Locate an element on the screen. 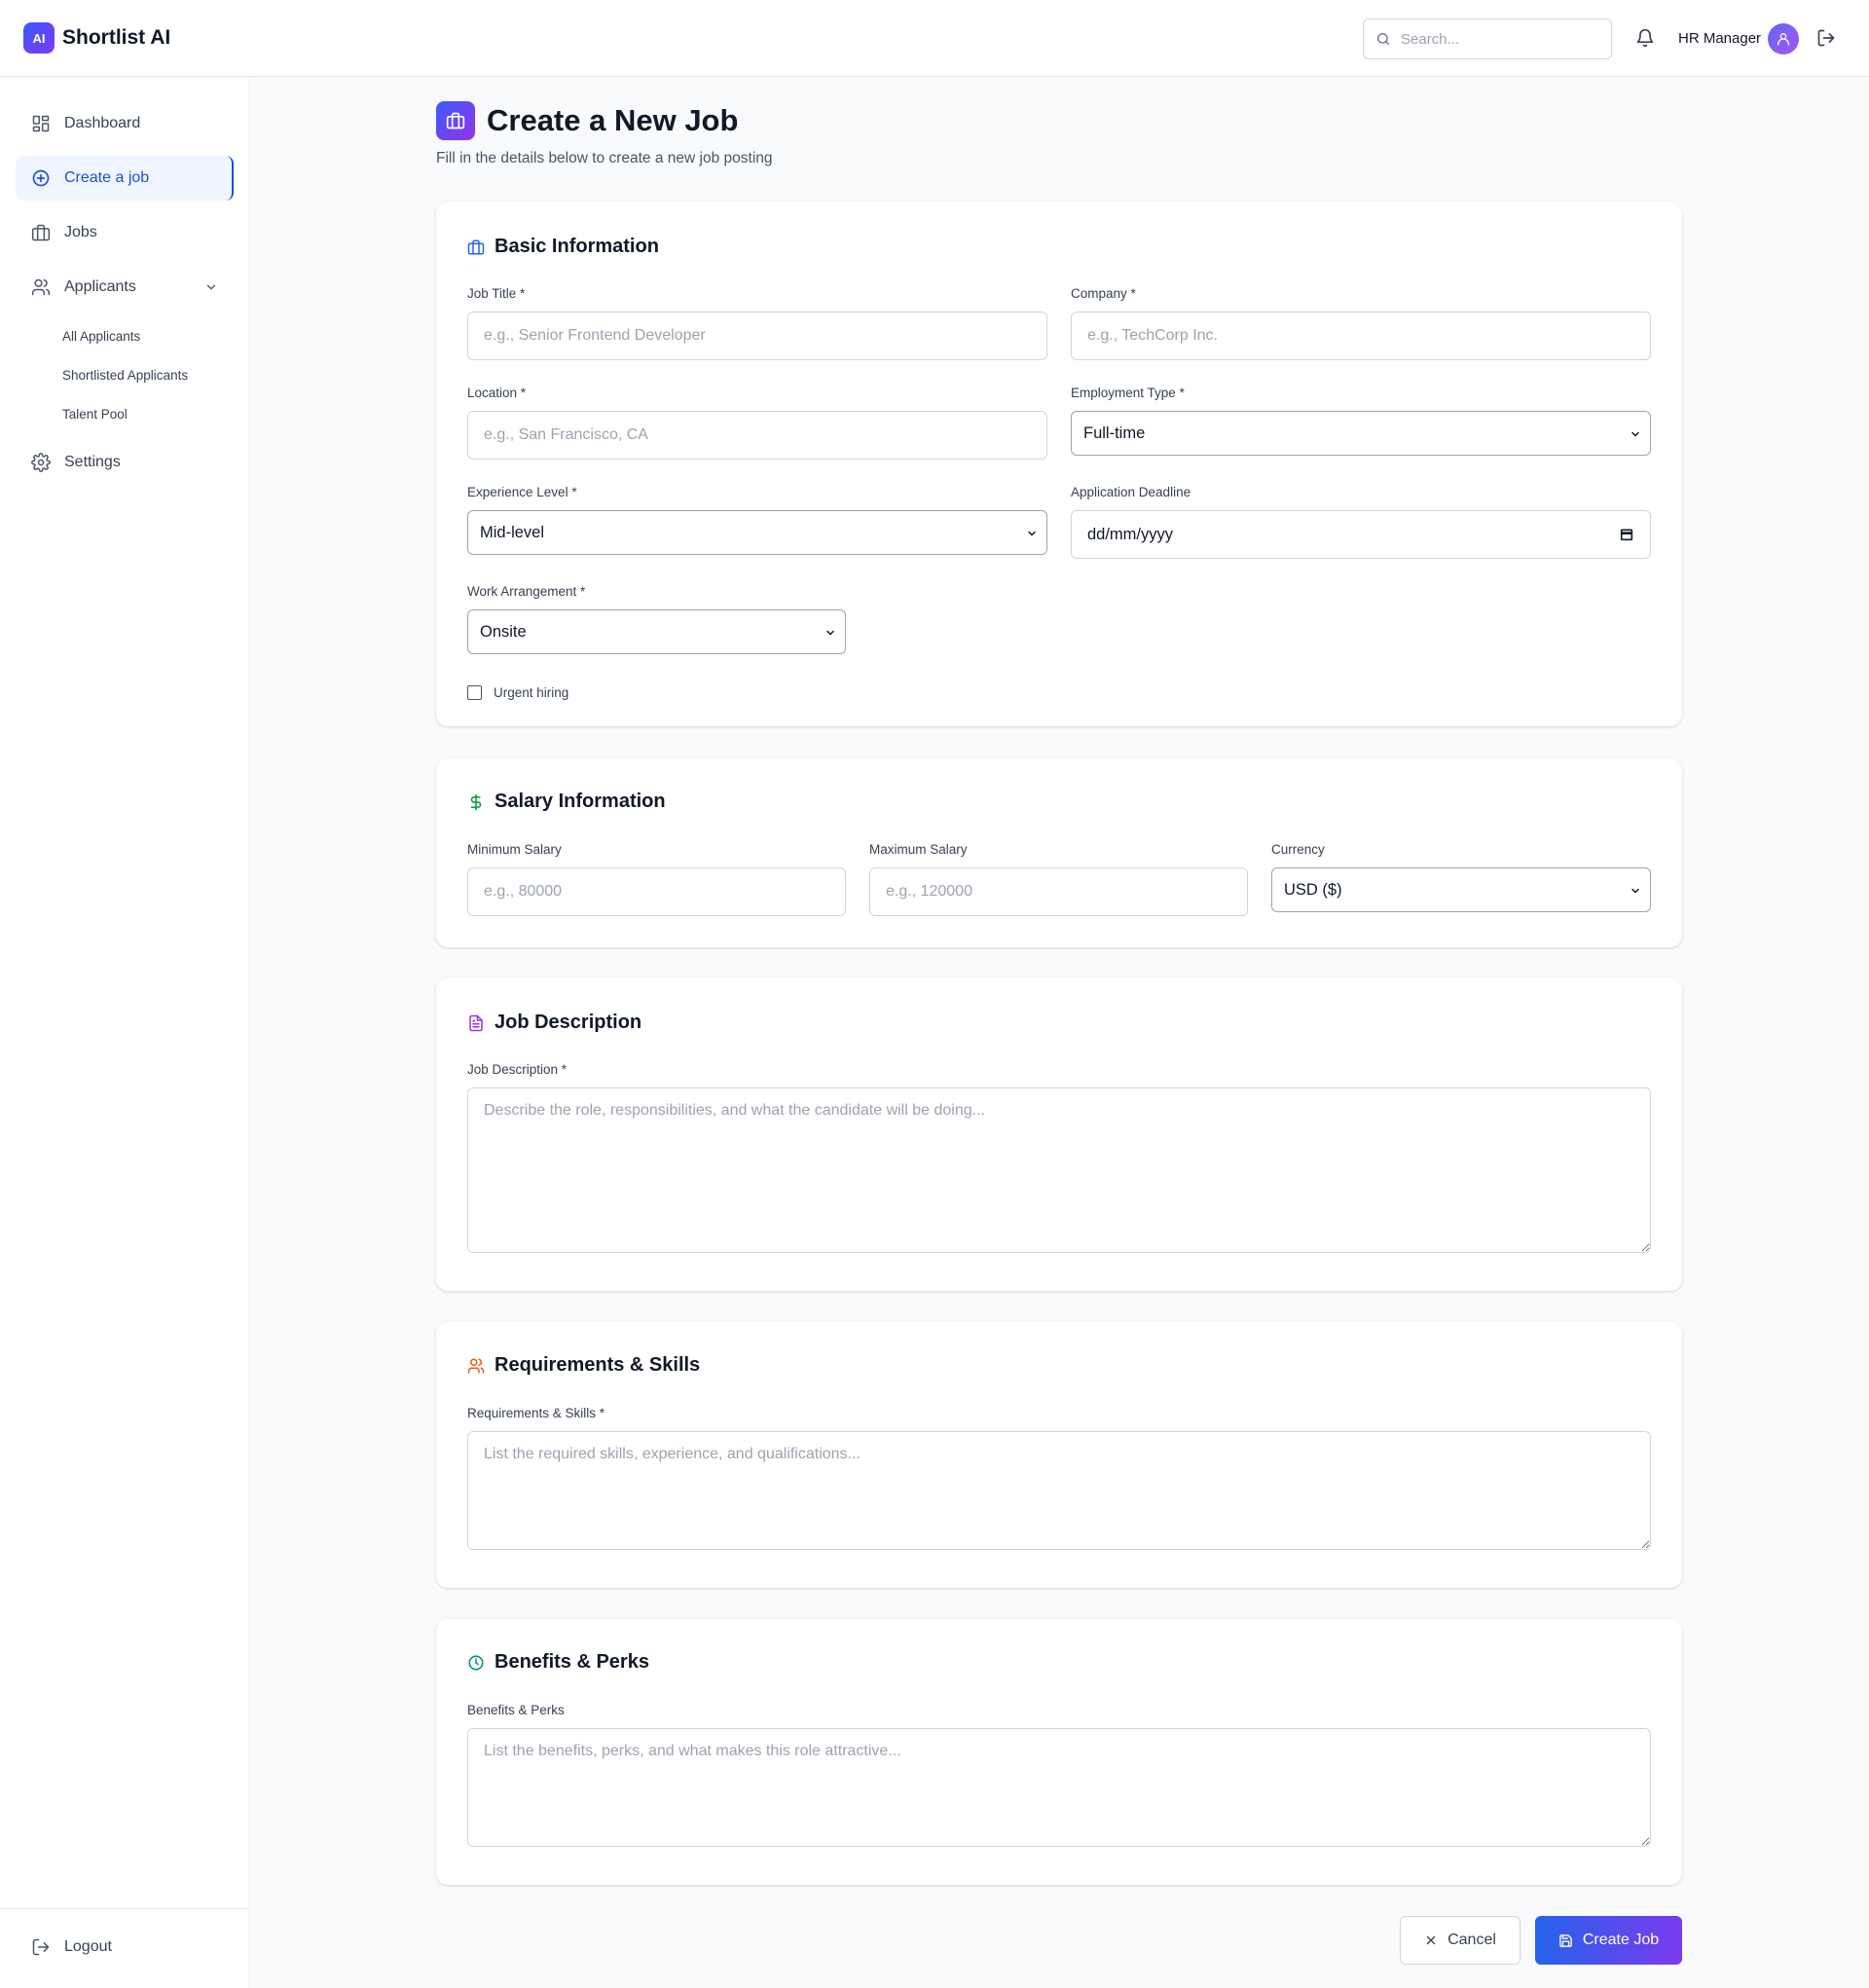  logout-label: Logout is located at coordinates (88, 1946).